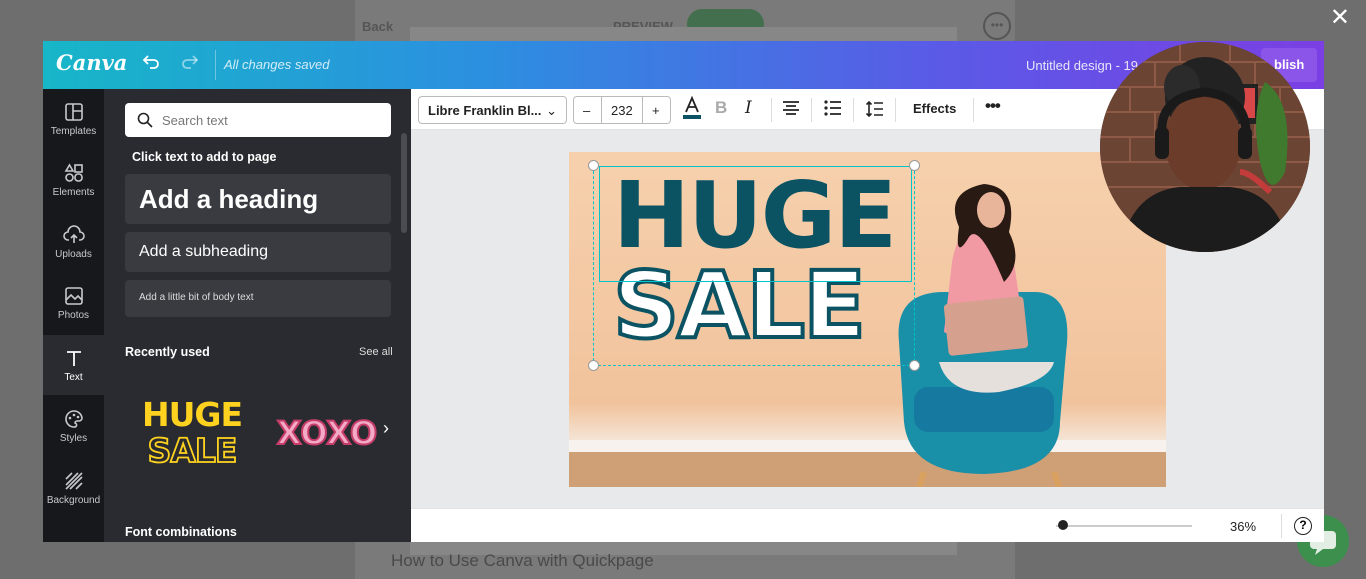  What do you see at coordinates (833, 110) in the screenshot?
I see `list-icon` at bounding box center [833, 110].